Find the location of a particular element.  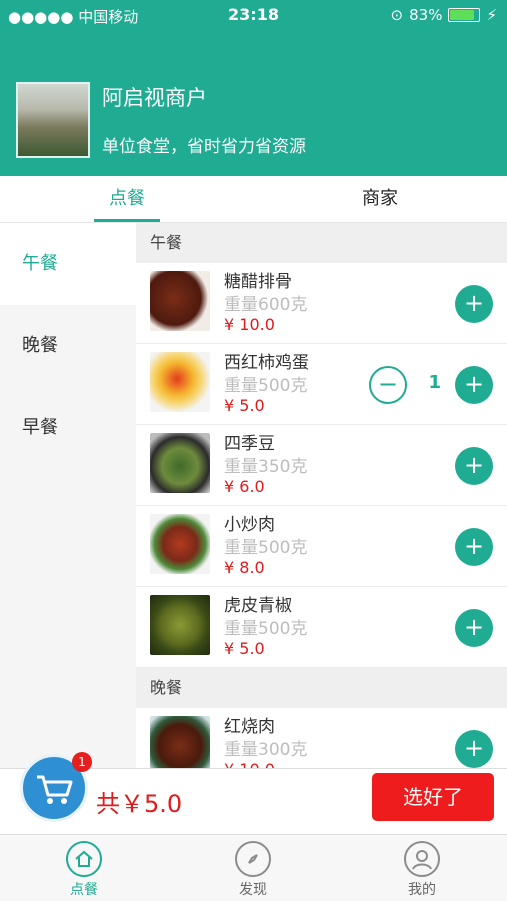

cart-total: 共￥5.0 is located at coordinates (139, 804).